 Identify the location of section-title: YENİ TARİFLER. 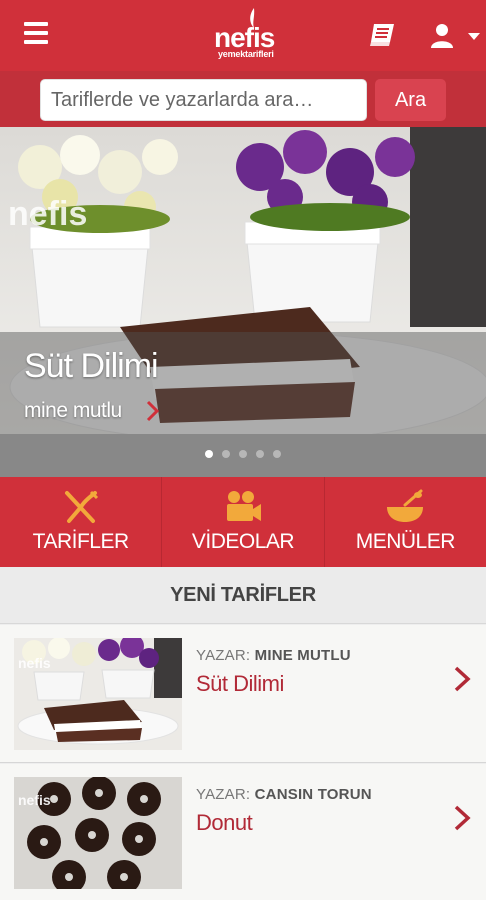
(243, 595).